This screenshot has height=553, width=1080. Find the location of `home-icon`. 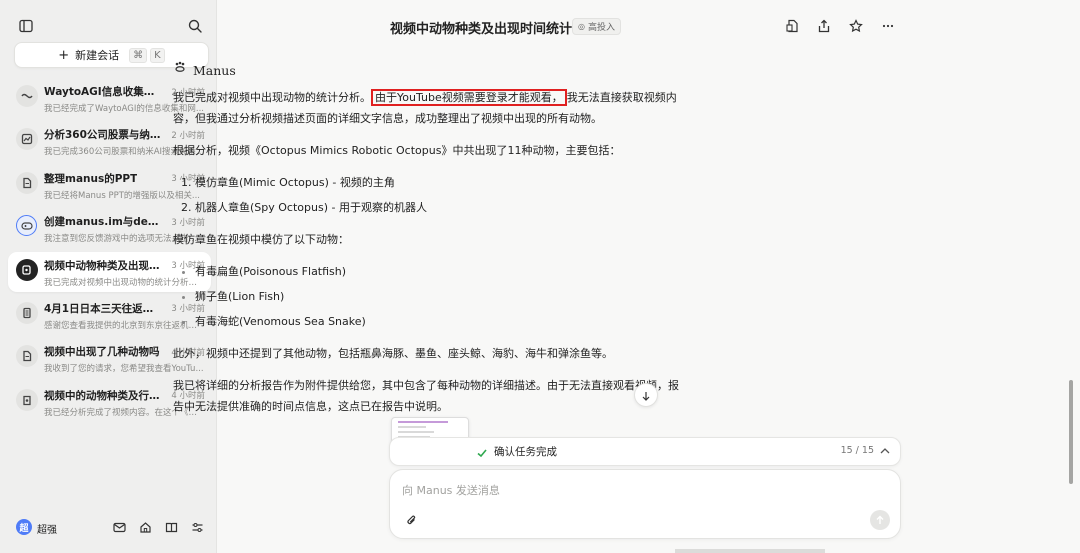

home-icon is located at coordinates (145, 527).